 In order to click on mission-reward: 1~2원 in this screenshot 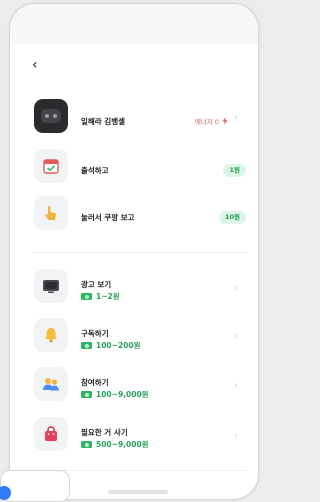, I will do `click(100, 296)`.